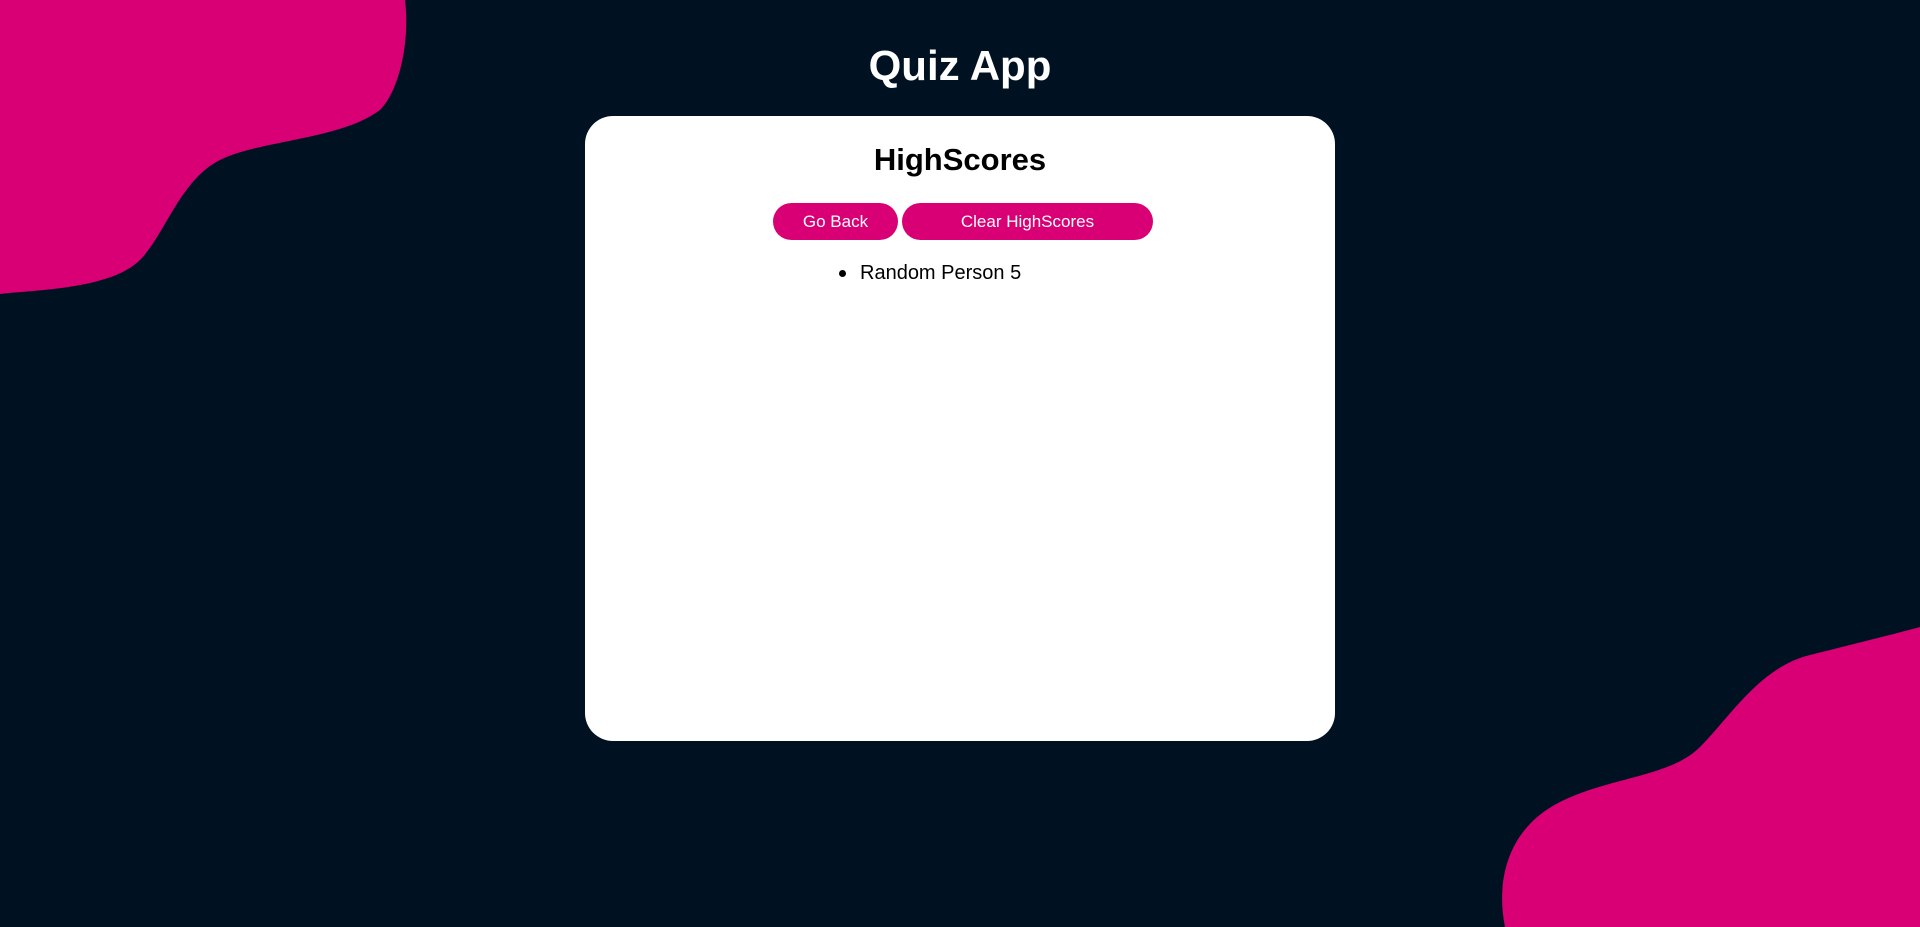 The height and width of the screenshot is (927, 1920). What do you see at coordinates (960, 65) in the screenshot?
I see `app-title: Quiz App` at bounding box center [960, 65].